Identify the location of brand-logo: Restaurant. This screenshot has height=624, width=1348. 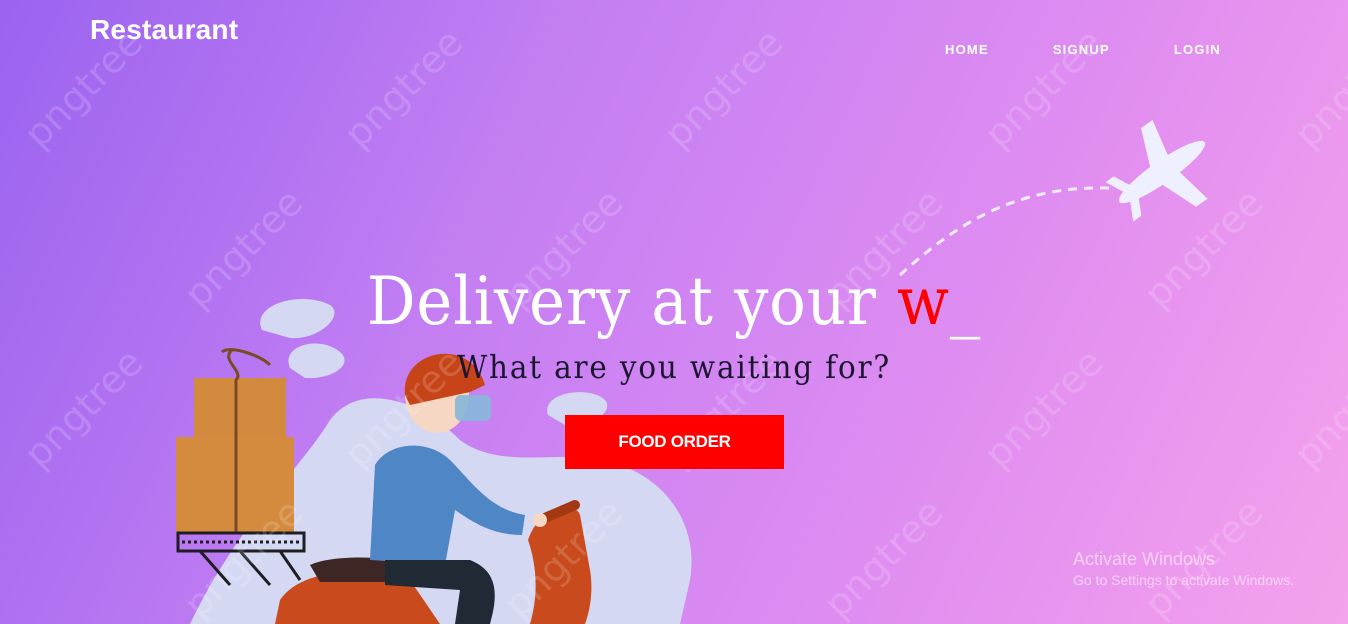
(164, 30).